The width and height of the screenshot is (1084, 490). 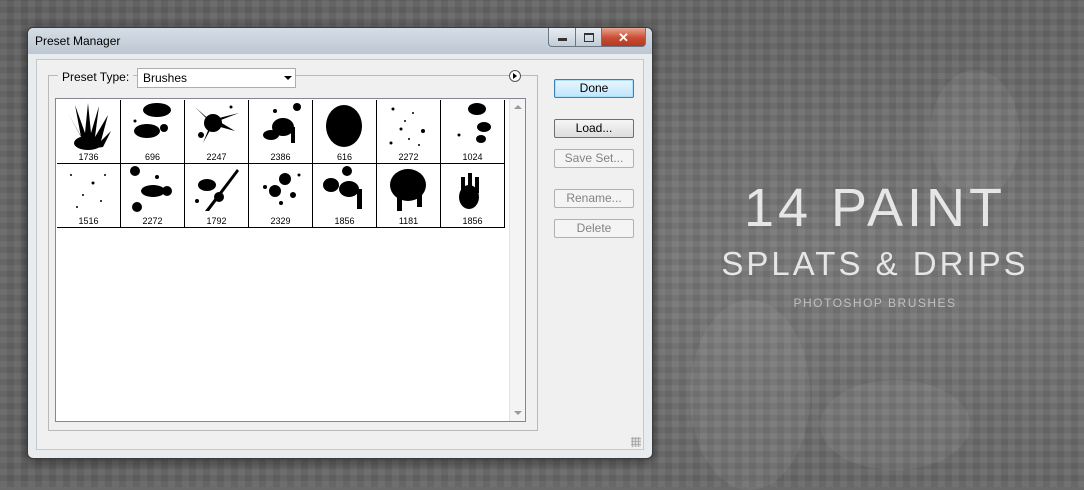 What do you see at coordinates (408, 190) in the screenshot?
I see `large-drip-brush-icon` at bounding box center [408, 190].